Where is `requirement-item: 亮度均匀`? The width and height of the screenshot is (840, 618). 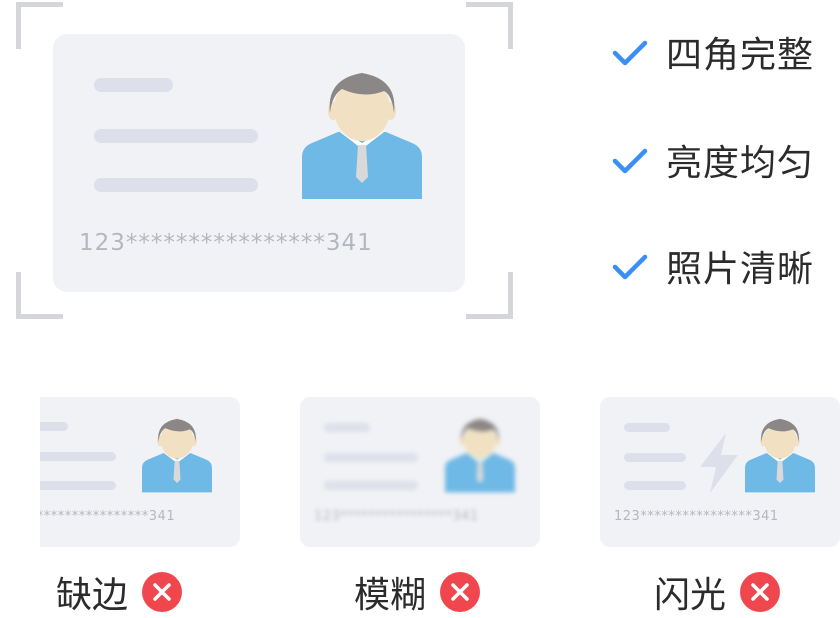
requirement-item: 亮度均匀 is located at coordinates (725, 160).